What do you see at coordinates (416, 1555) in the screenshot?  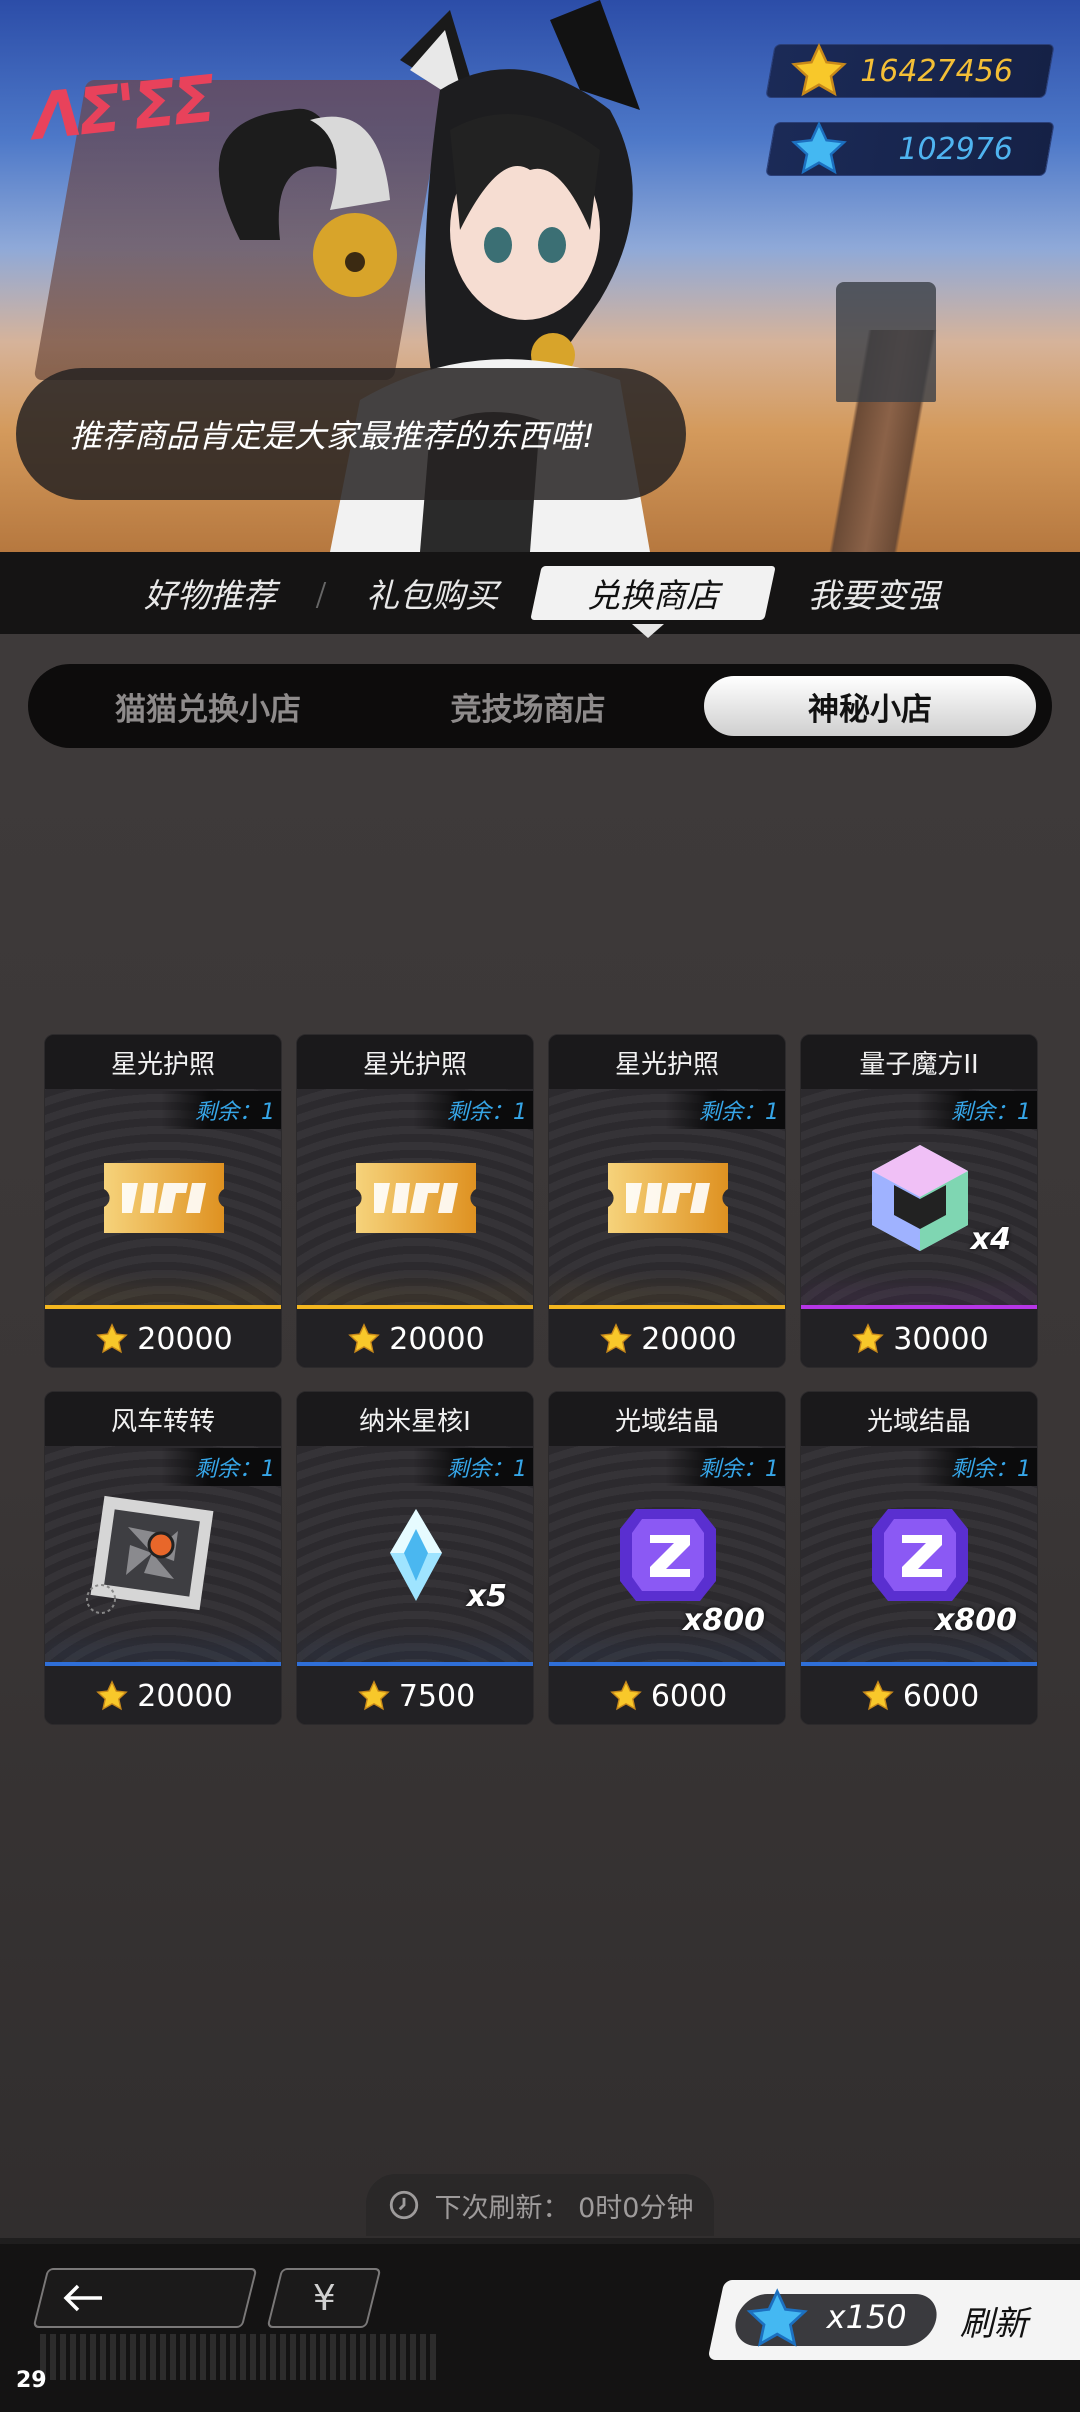 I see `crystal-shard-icon` at bounding box center [416, 1555].